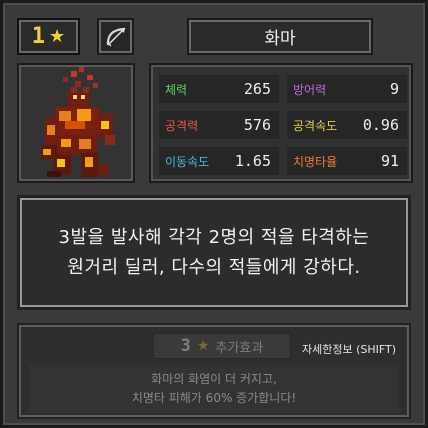 This screenshot has height=428, width=428. What do you see at coordinates (57, 36) in the screenshot?
I see `level-star-icon: ★` at bounding box center [57, 36].